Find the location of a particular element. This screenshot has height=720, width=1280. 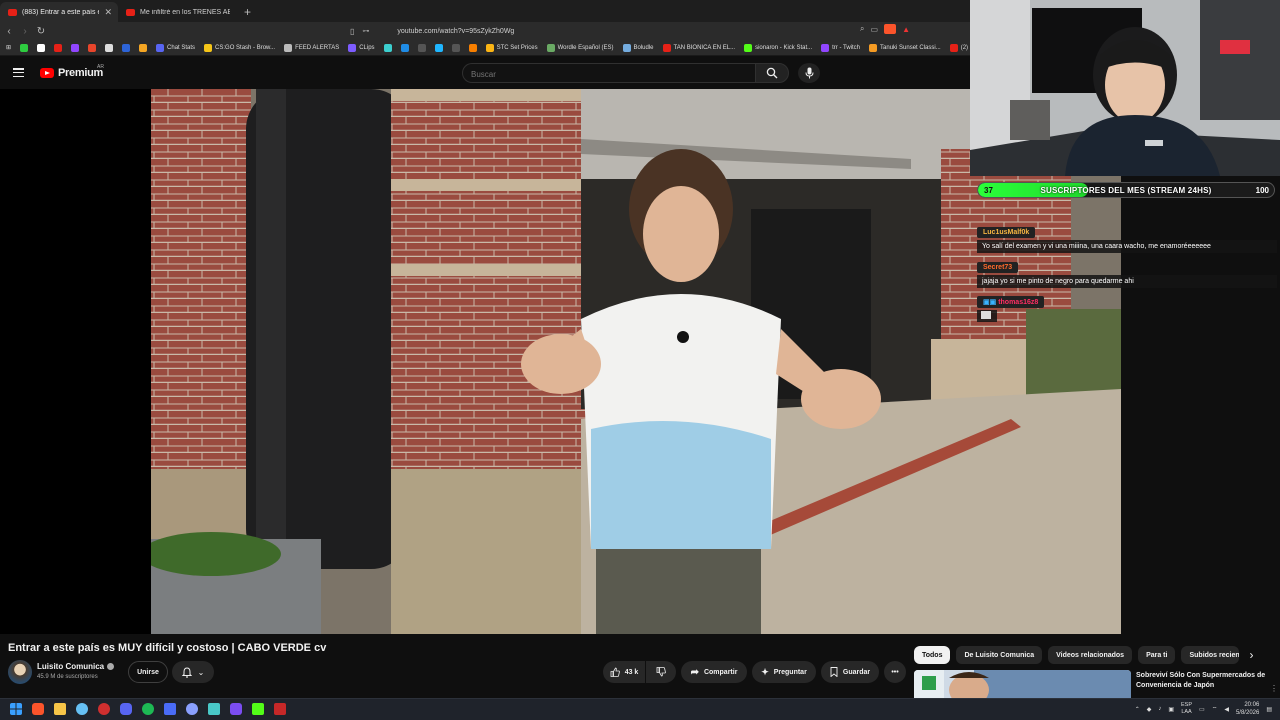

chrome-icon is located at coordinates (104, 709).